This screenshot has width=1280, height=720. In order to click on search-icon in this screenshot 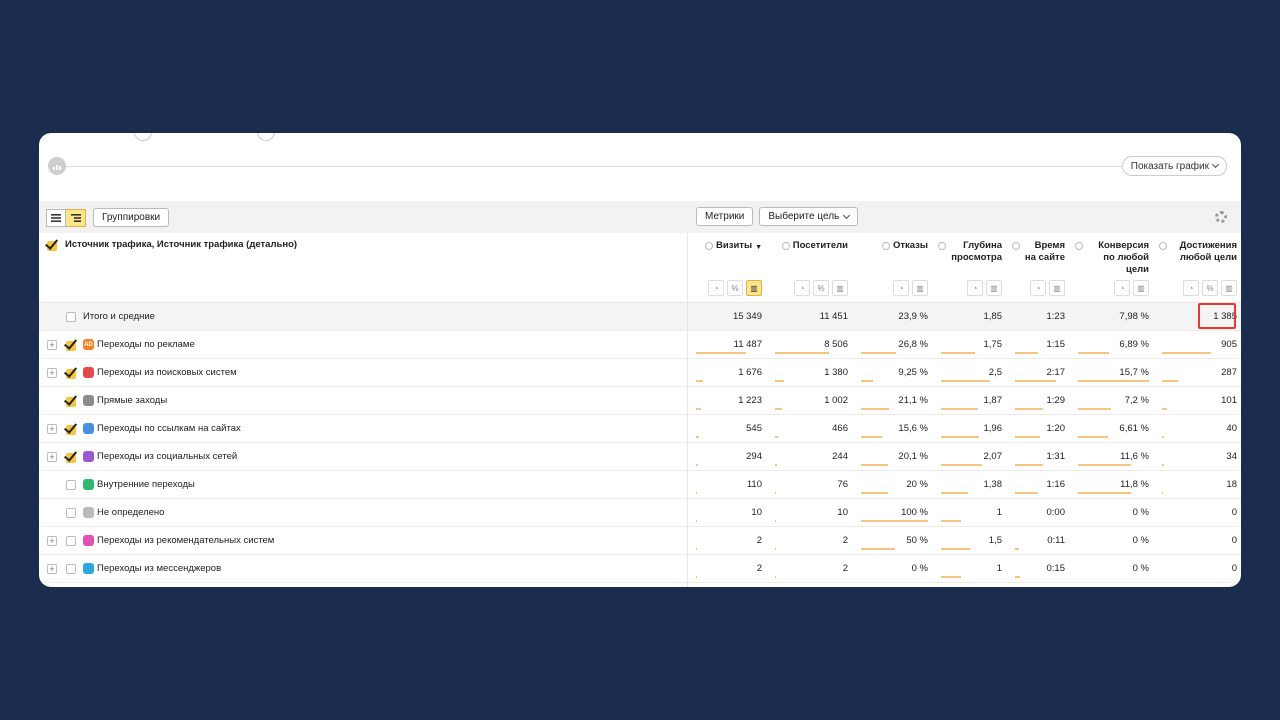, I will do `click(88, 372)`.